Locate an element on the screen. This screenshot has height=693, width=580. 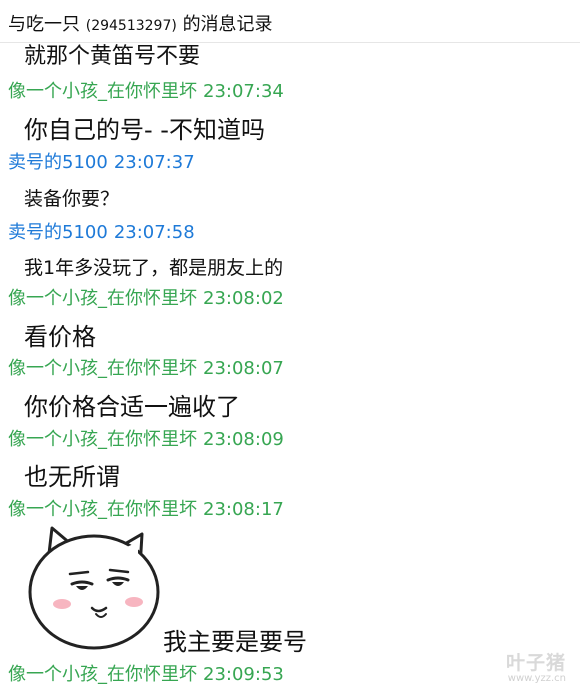
message-meta: 像一个小孩_在你怀里坏 23:08:09 is located at coordinates (146, 438).